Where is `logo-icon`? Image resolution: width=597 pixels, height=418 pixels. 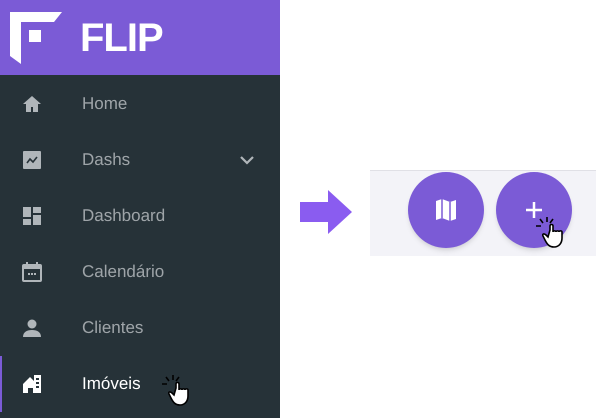 logo-icon is located at coordinates (36, 38).